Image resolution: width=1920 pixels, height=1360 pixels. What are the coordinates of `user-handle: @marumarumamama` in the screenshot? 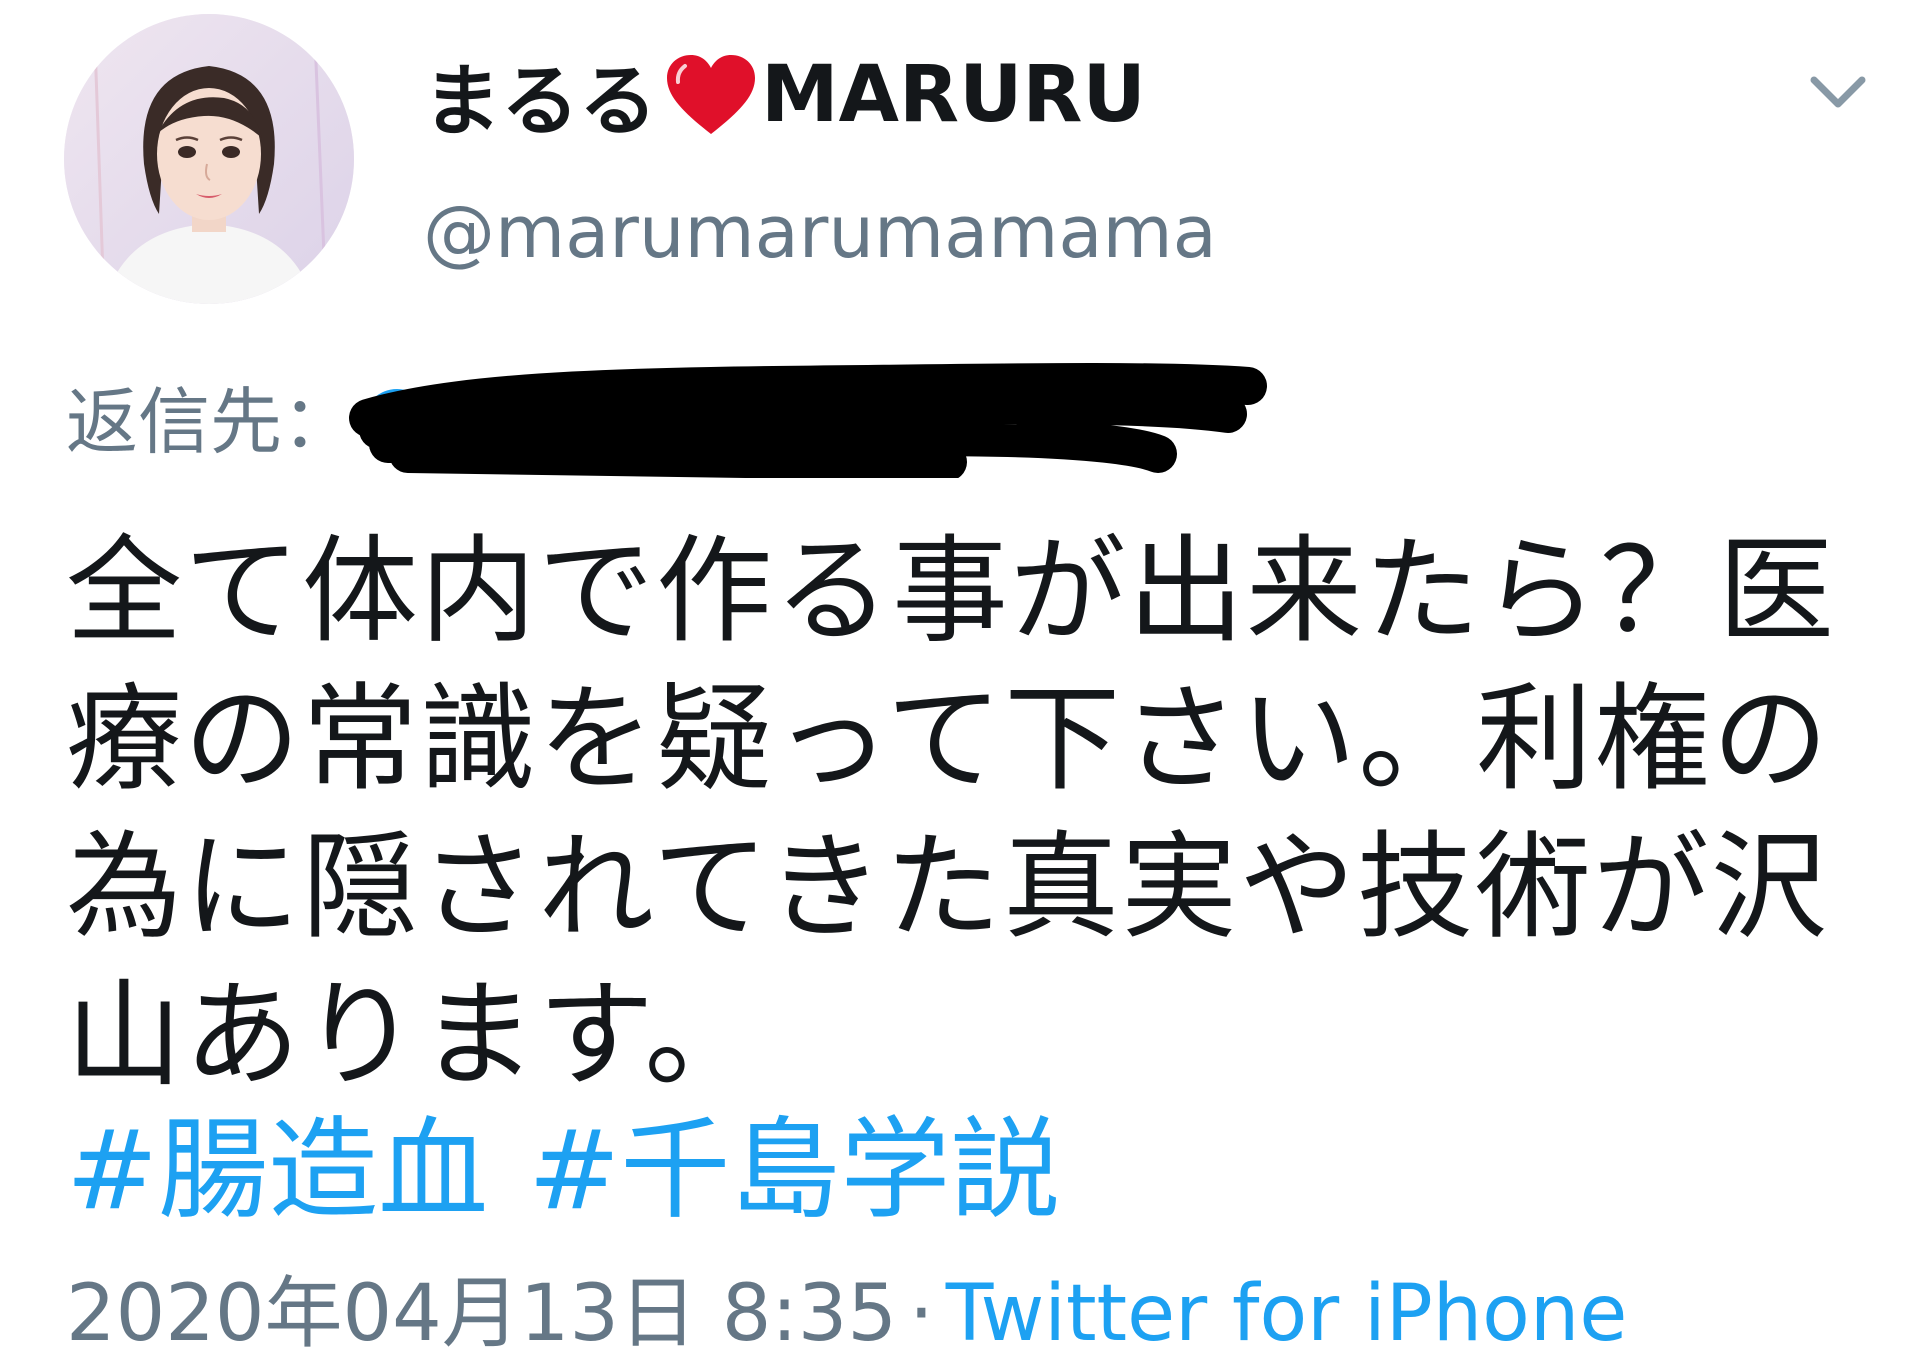 It's located at (820, 232).